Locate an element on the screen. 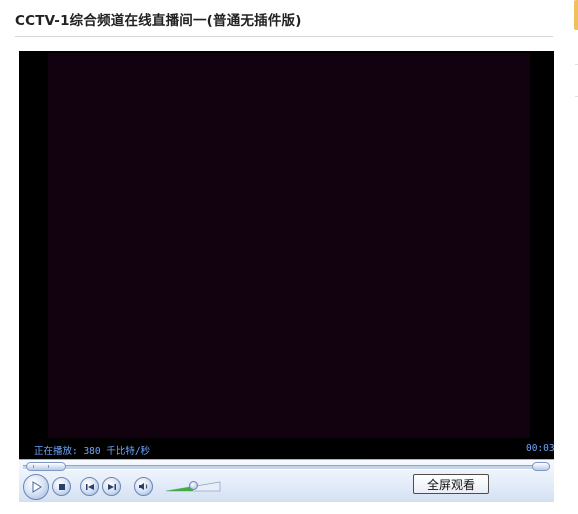  volume-handle is located at coordinates (193, 485).